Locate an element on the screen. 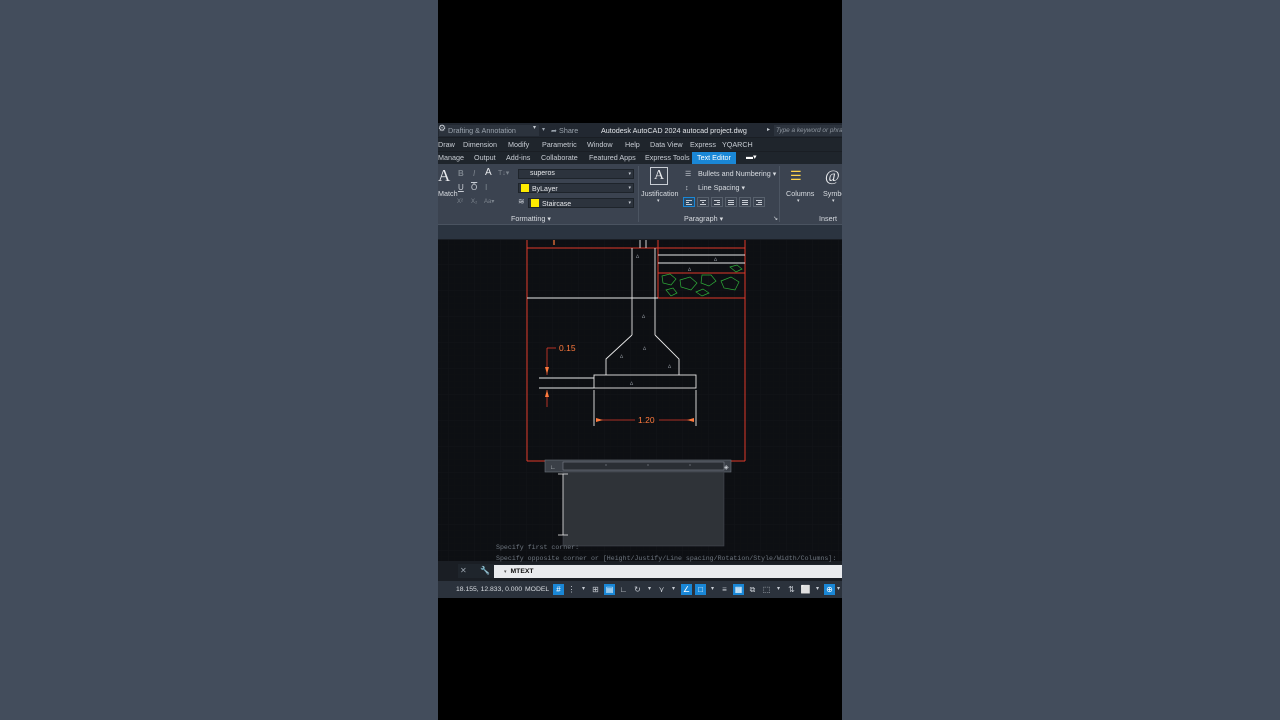 This screenshot has width=1280, height=720. italic-icon: I is located at coordinates (474, 174).